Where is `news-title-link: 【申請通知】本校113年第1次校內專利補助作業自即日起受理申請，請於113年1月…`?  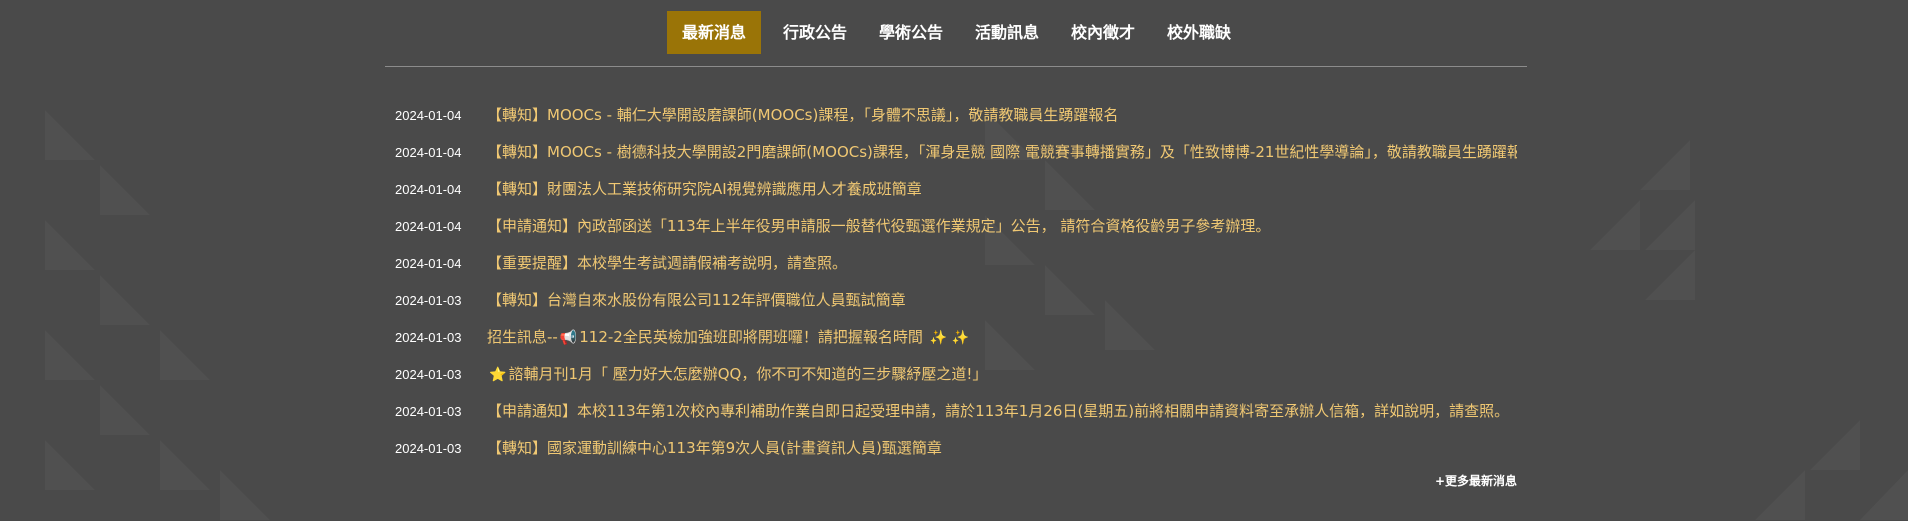
news-title-link: 【申請通知】本校113年第1次校內專利補助作業自即日起受理申請，請於113年1月… is located at coordinates (1002, 411).